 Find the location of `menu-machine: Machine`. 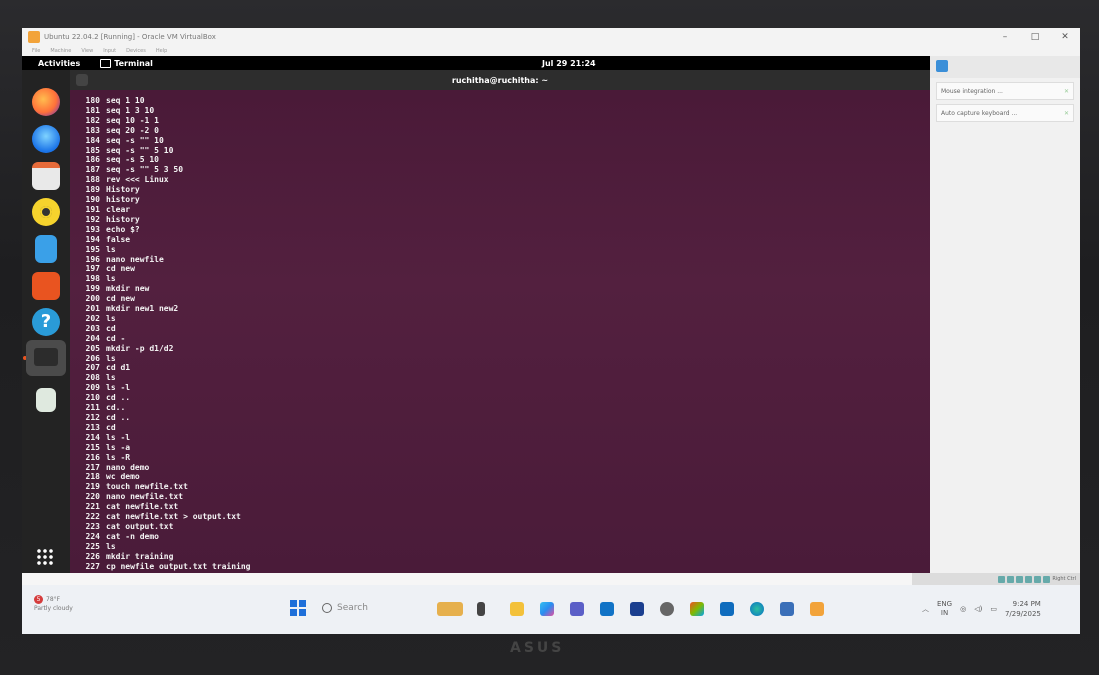

menu-machine: Machine is located at coordinates (60, 51).